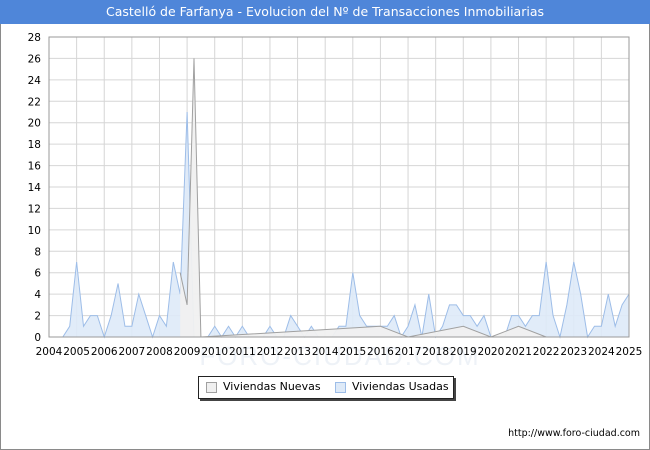 The height and width of the screenshot is (450, 650). I want to click on x-tick-label: 2011, so click(242, 352).